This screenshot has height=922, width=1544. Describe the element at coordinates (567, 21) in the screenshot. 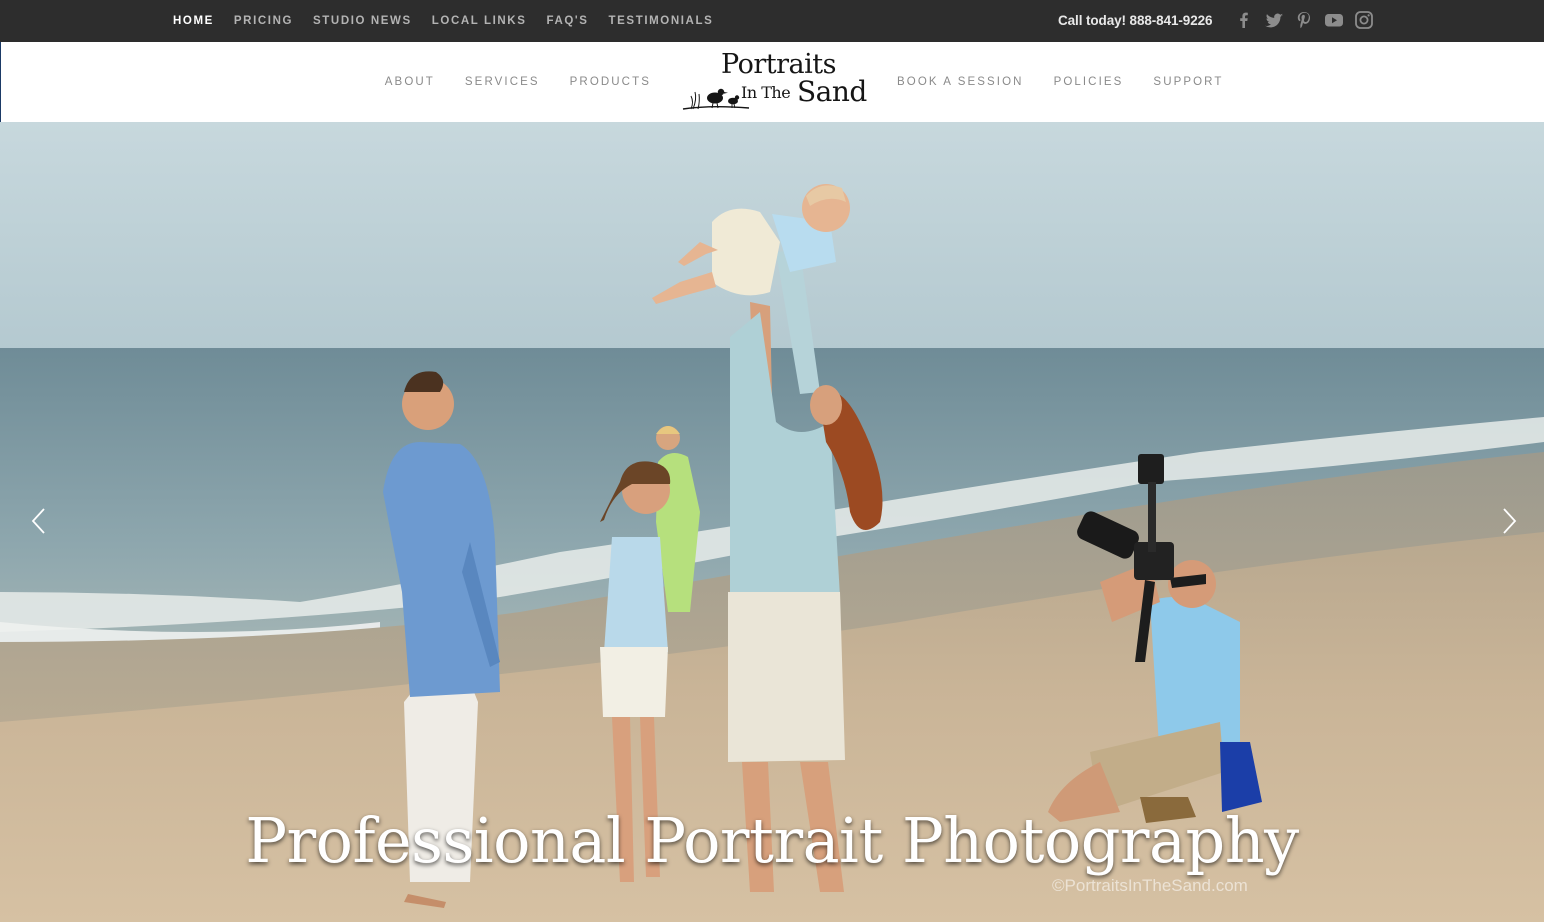

I see `top-nav-faqs: FAQ'S` at that location.